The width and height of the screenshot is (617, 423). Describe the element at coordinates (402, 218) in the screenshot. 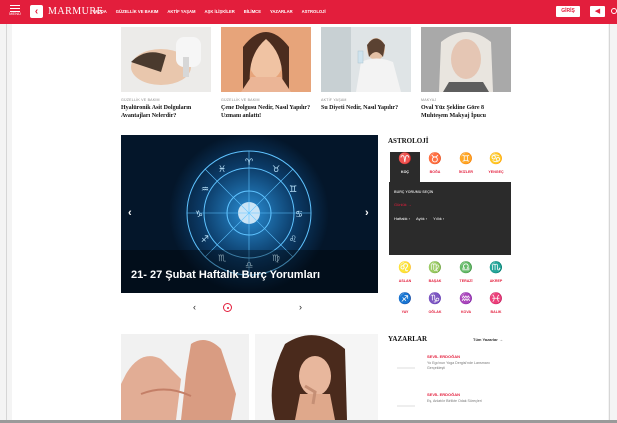

I see `tab-haftalik: Haftalık ›` at that location.